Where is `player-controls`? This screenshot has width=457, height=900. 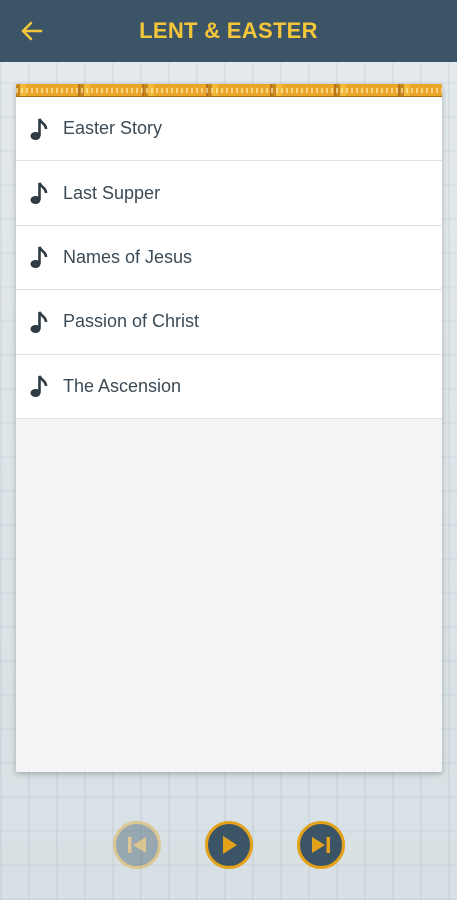 player-controls is located at coordinates (228, 845).